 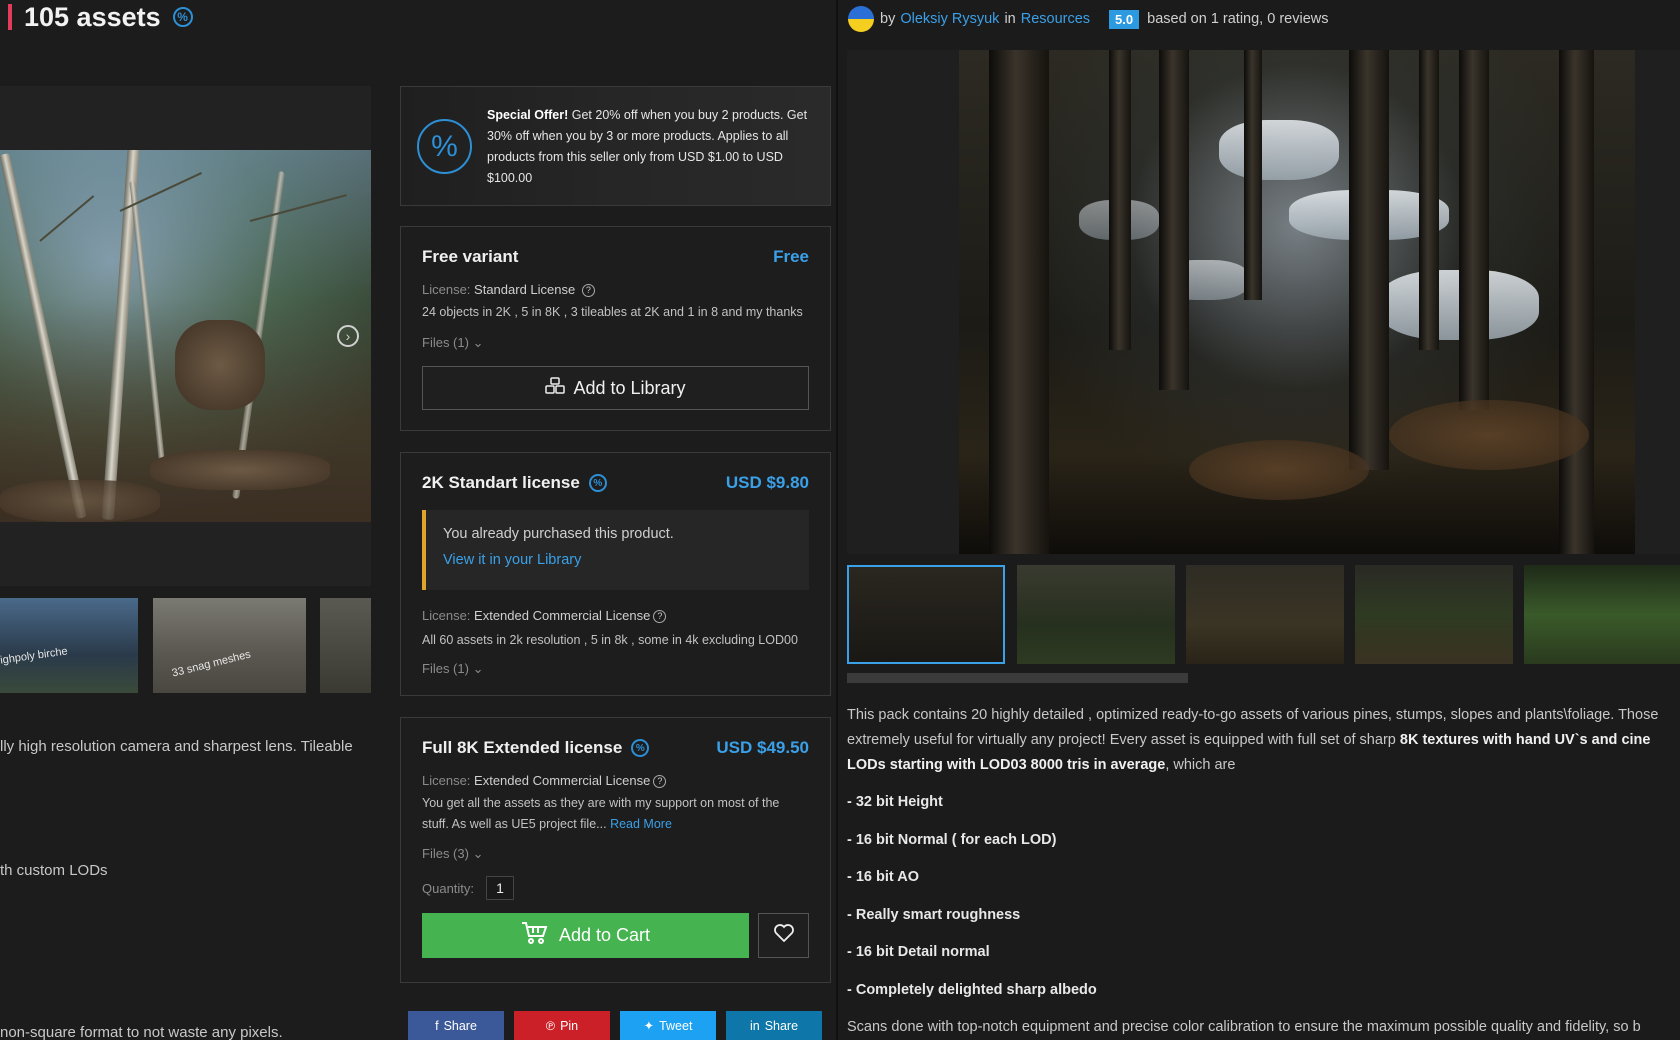 What do you see at coordinates (615, 1025) in the screenshot?
I see `share-buttons: f Share ℗ Pin ✦ Tweet in Share` at bounding box center [615, 1025].